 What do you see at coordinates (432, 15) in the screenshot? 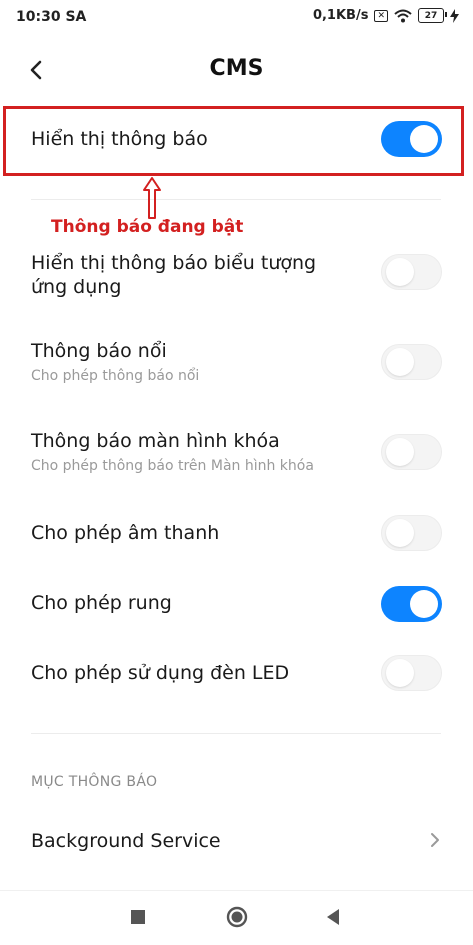
I see `battery-icon: 27` at bounding box center [432, 15].